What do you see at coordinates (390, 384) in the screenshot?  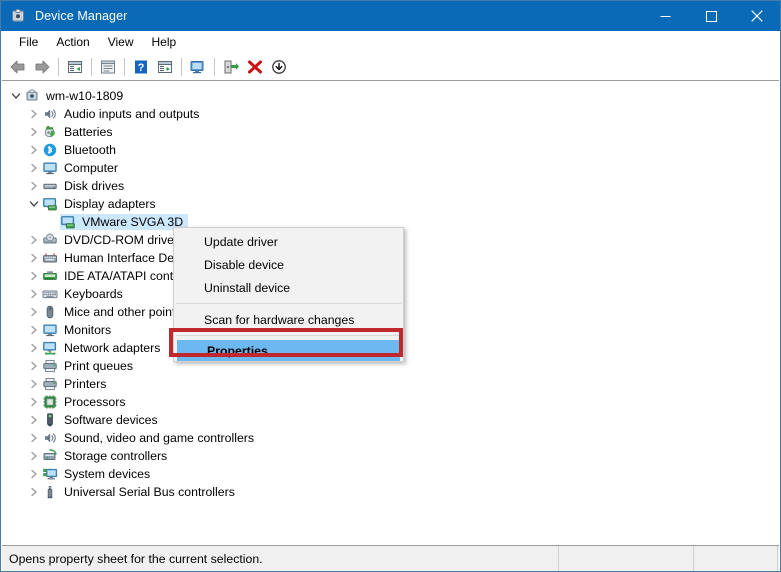 I see `tree-row: Printers` at bounding box center [390, 384].